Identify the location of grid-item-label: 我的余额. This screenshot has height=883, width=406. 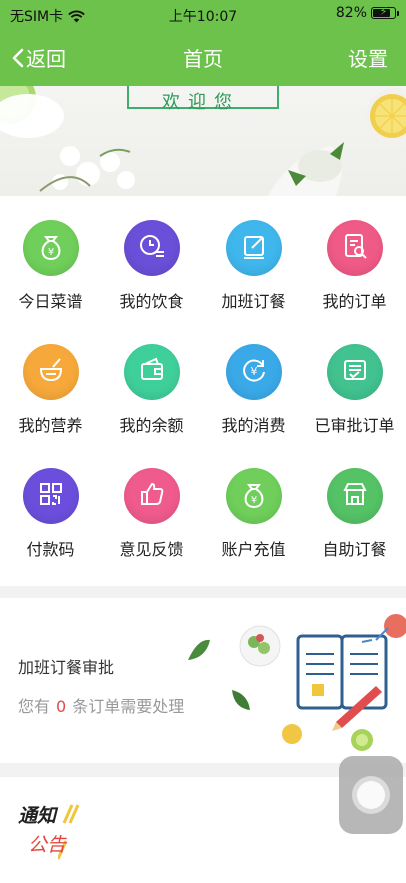
(151, 425).